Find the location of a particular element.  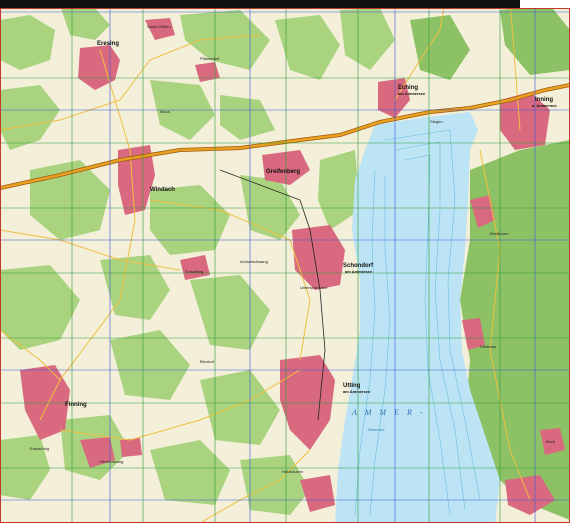

label-village: Riederau is located at coordinates (488, 346).